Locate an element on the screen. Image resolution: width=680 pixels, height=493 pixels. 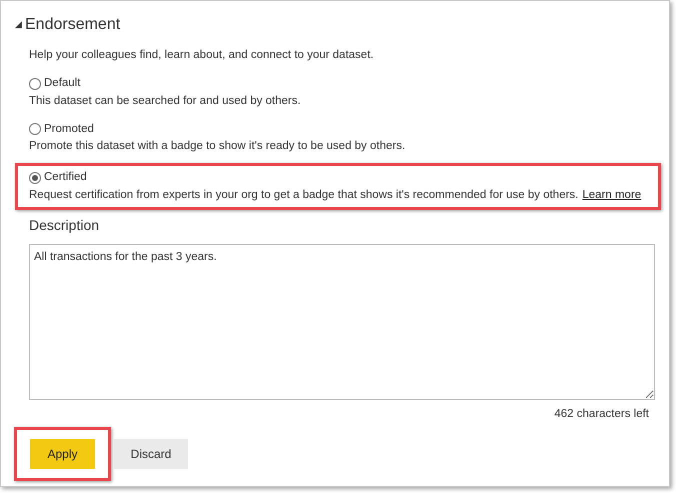
apply-button: Apply is located at coordinates (62, 454).